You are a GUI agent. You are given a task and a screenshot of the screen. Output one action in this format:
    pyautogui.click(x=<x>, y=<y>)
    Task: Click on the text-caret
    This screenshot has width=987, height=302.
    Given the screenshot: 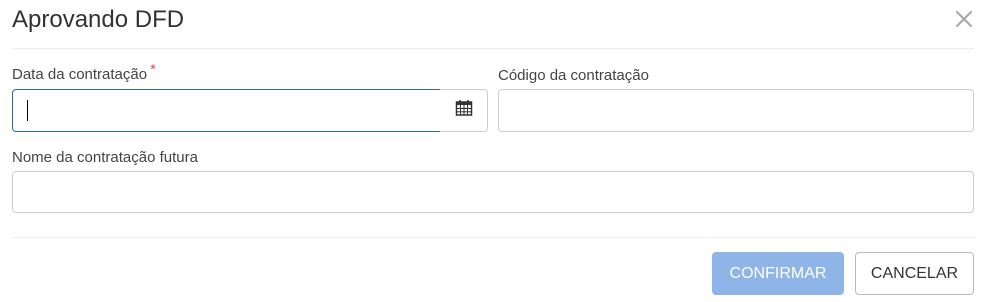 What is the action you would take?
    pyautogui.click(x=27, y=110)
    